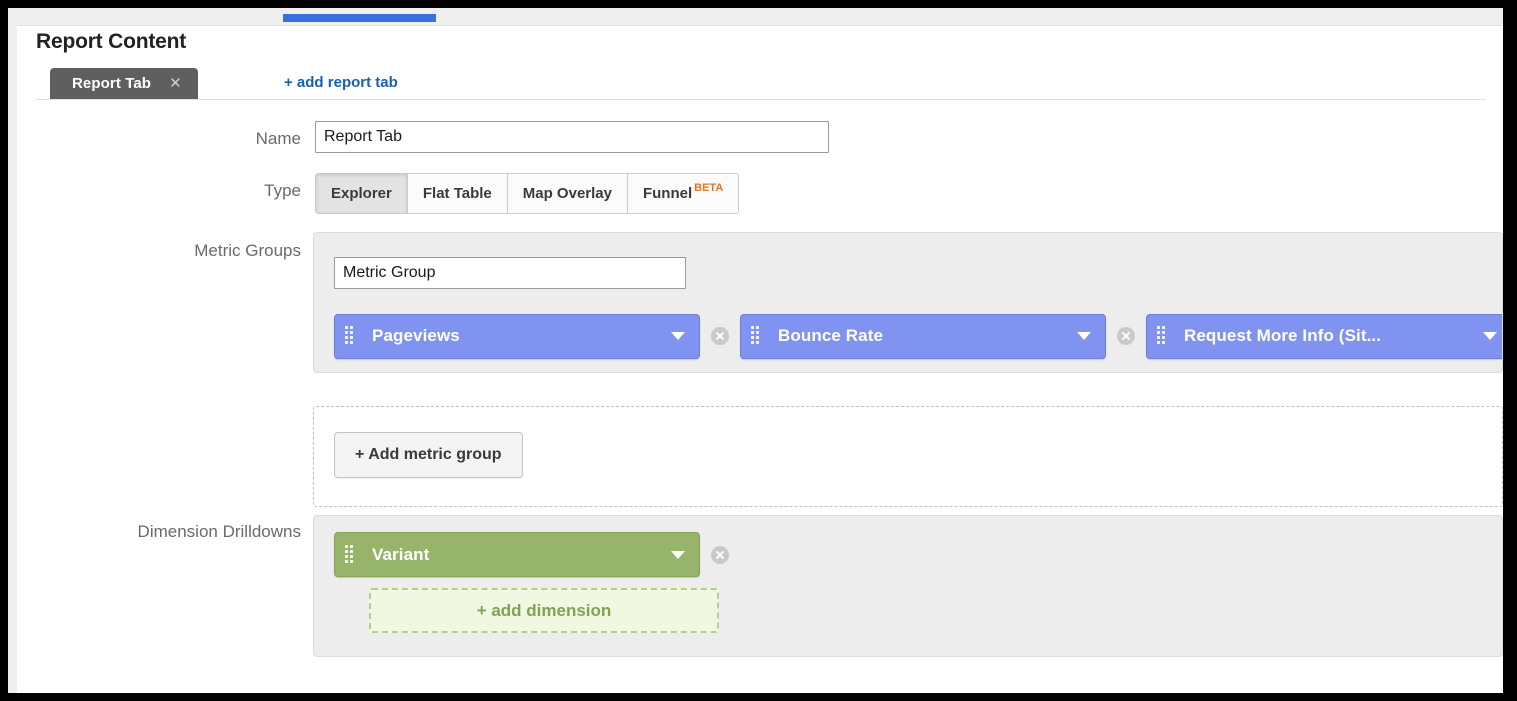  Describe the element at coordinates (517, 336) in the screenshot. I see `metric-chip-pageviews: Pageviews` at that location.